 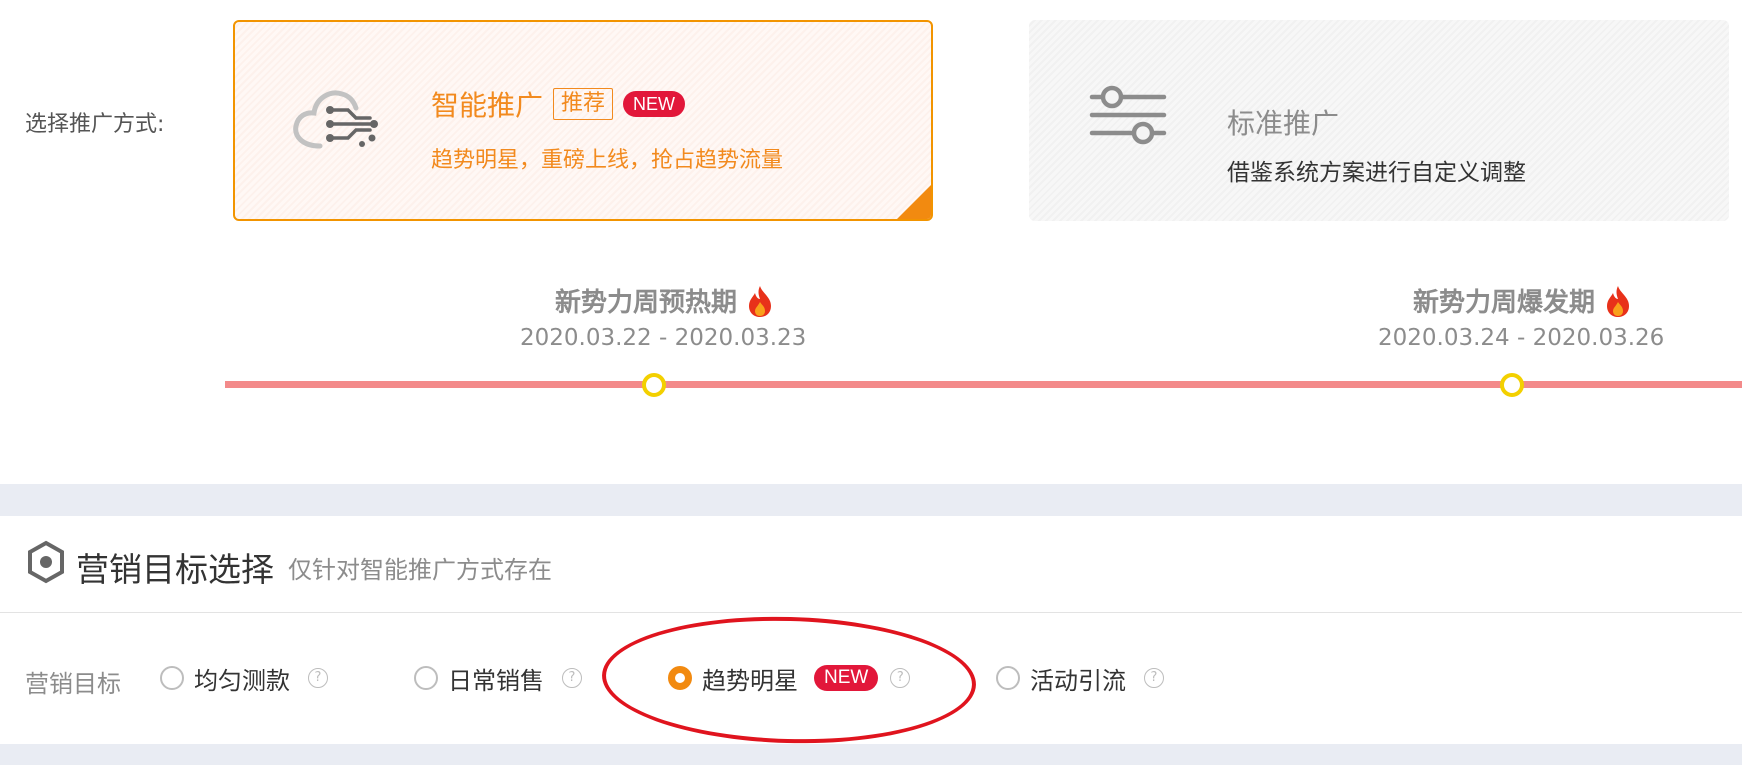 What do you see at coordinates (913, 201) in the screenshot?
I see `selected-corner-indicator` at bounding box center [913, 201].